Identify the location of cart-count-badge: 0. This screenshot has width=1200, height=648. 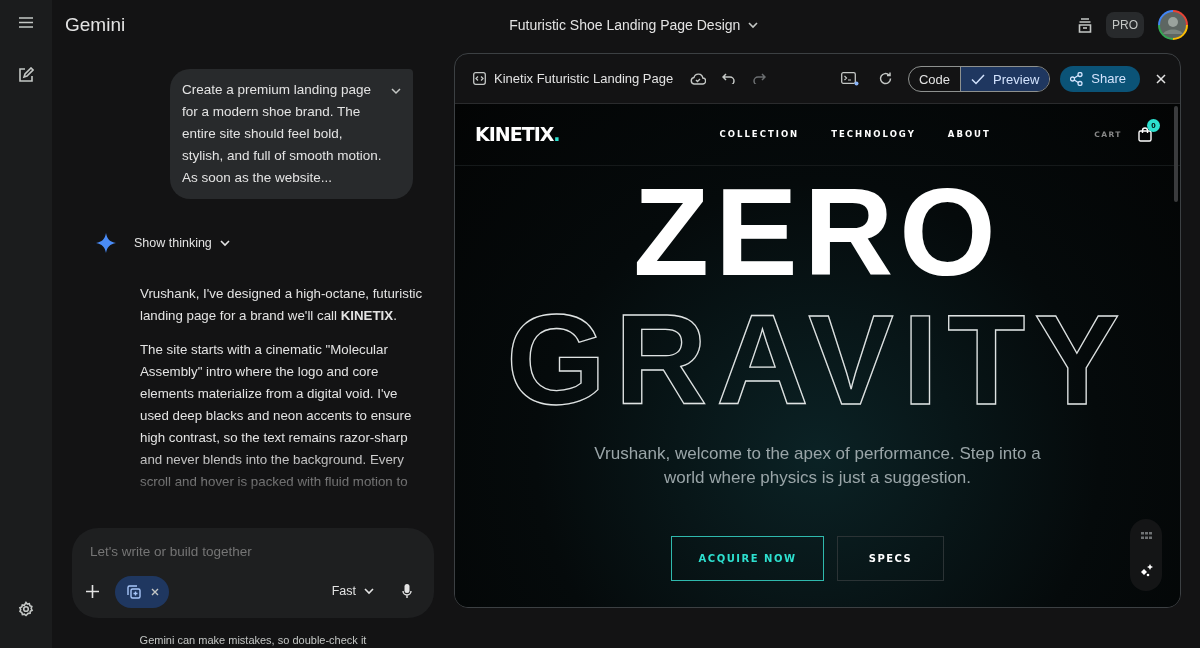
(1153, 125).